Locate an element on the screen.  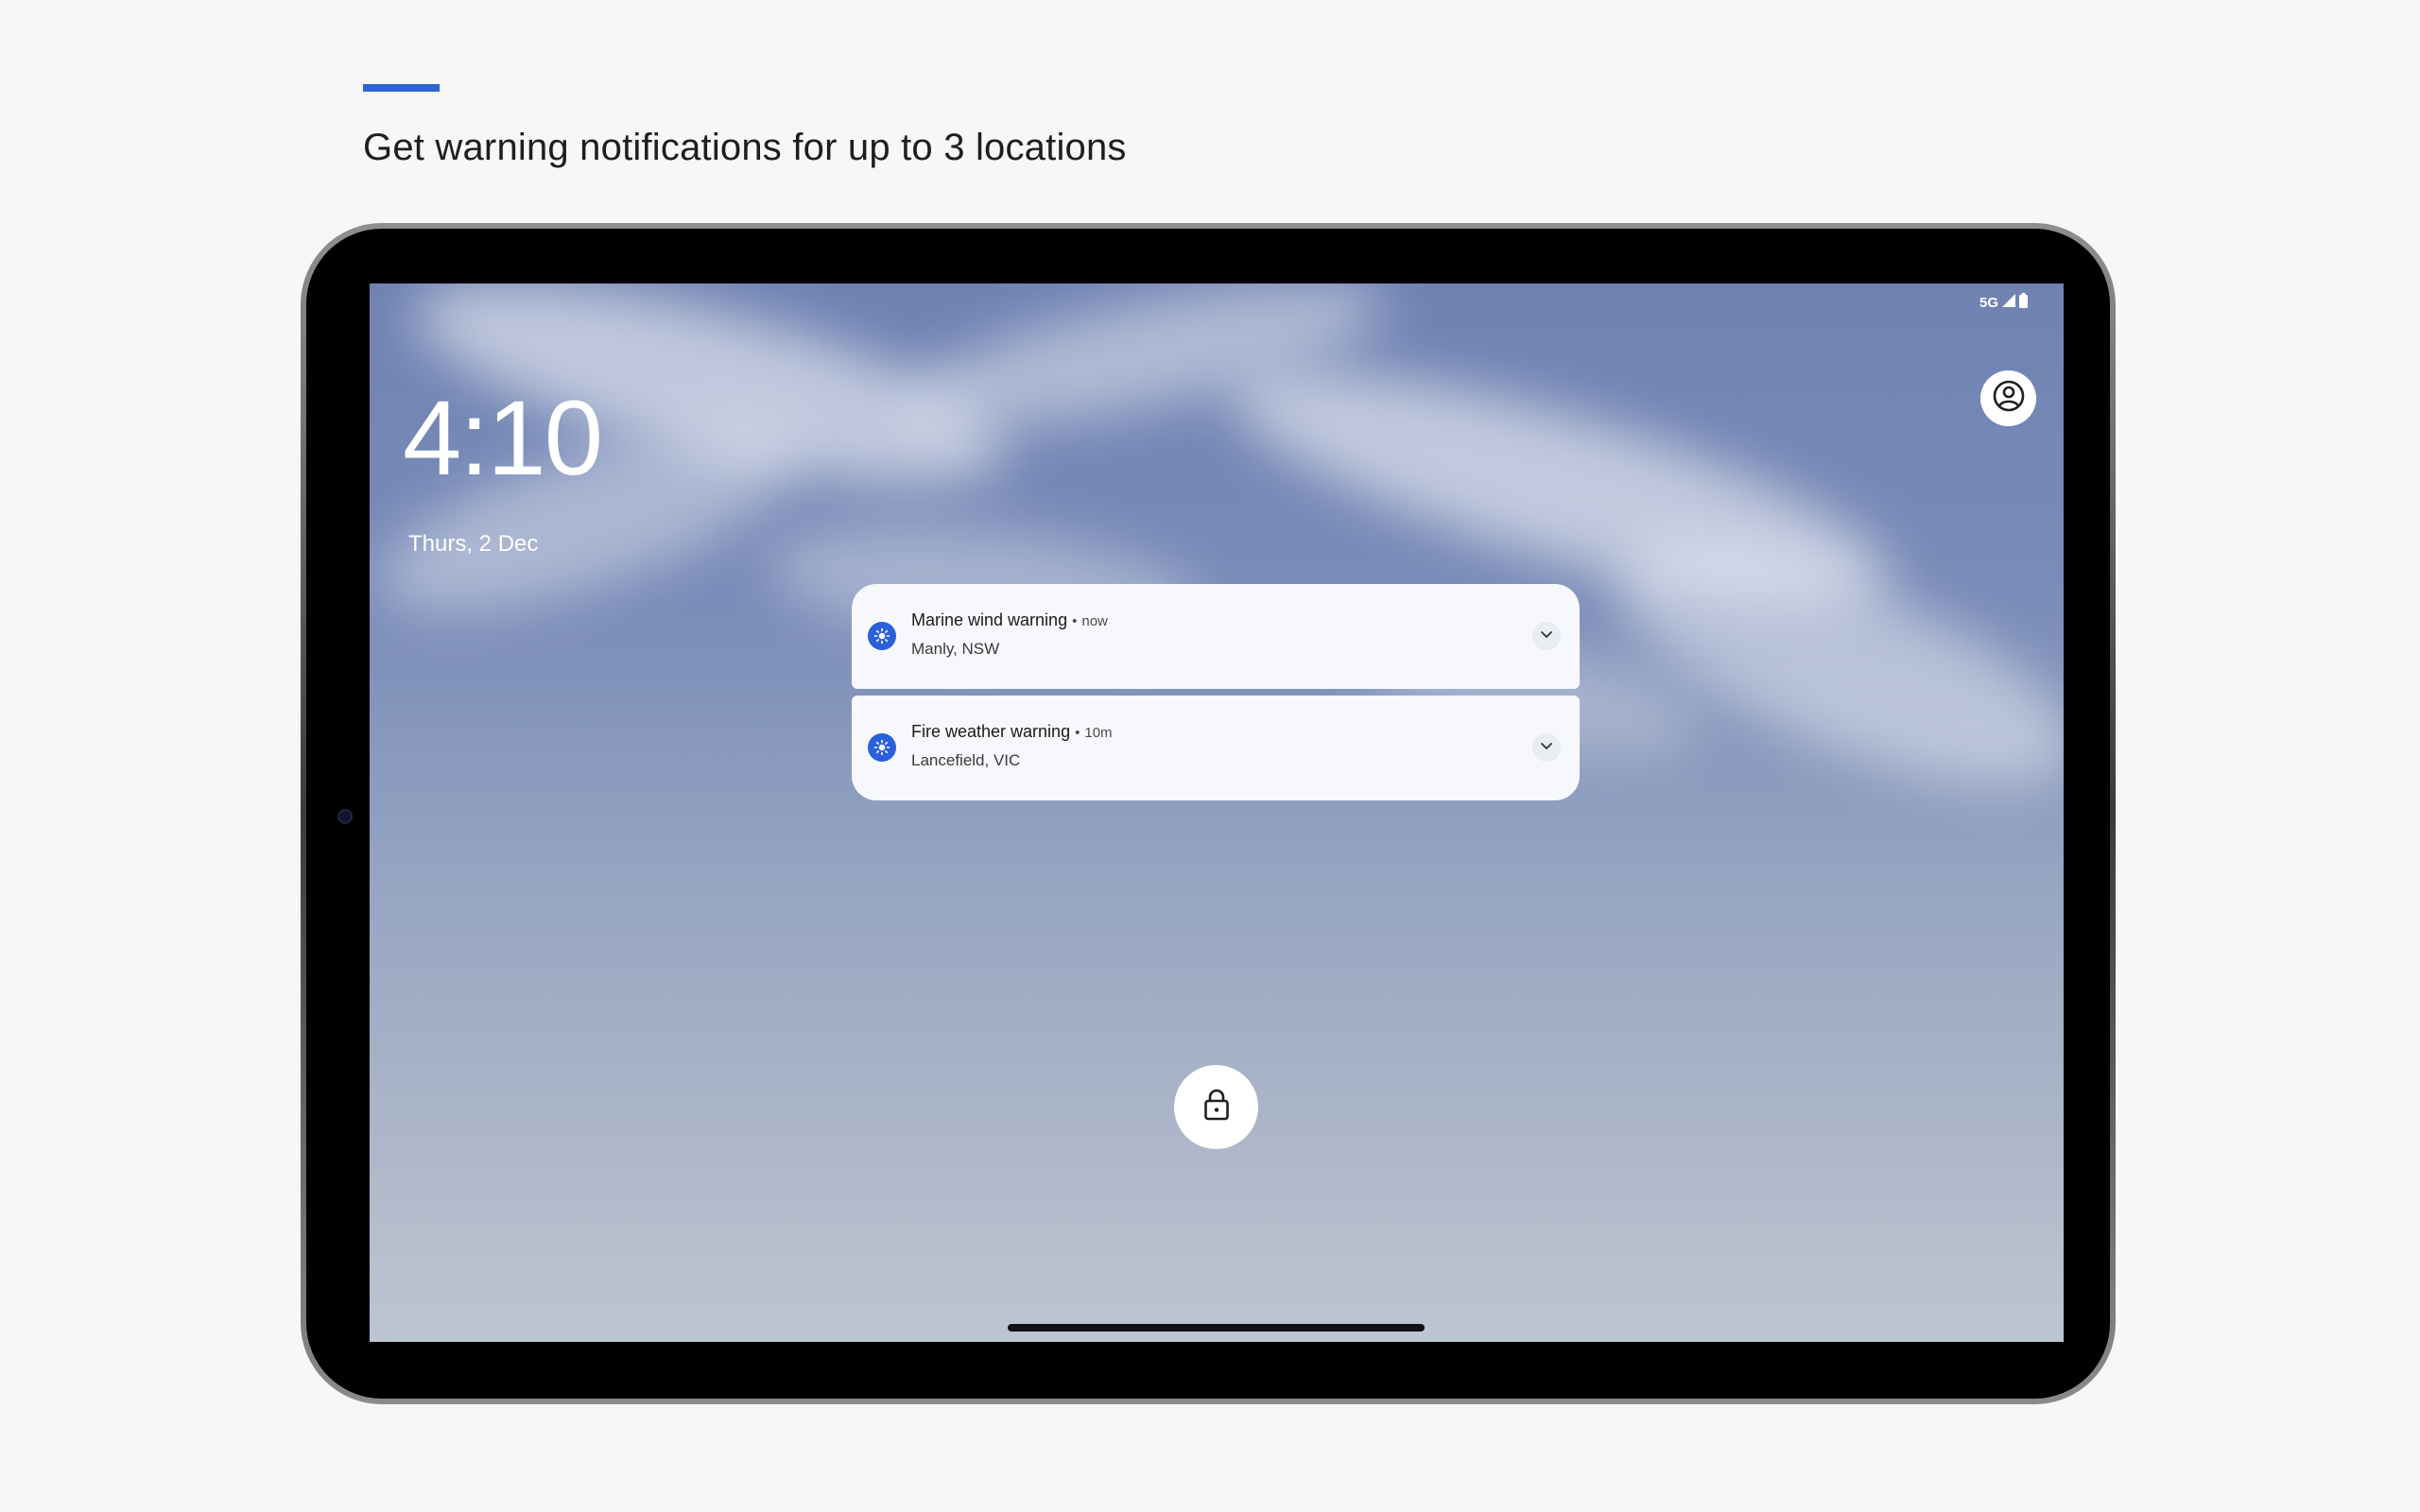
accent-bar is located at coordinates (401, 88).